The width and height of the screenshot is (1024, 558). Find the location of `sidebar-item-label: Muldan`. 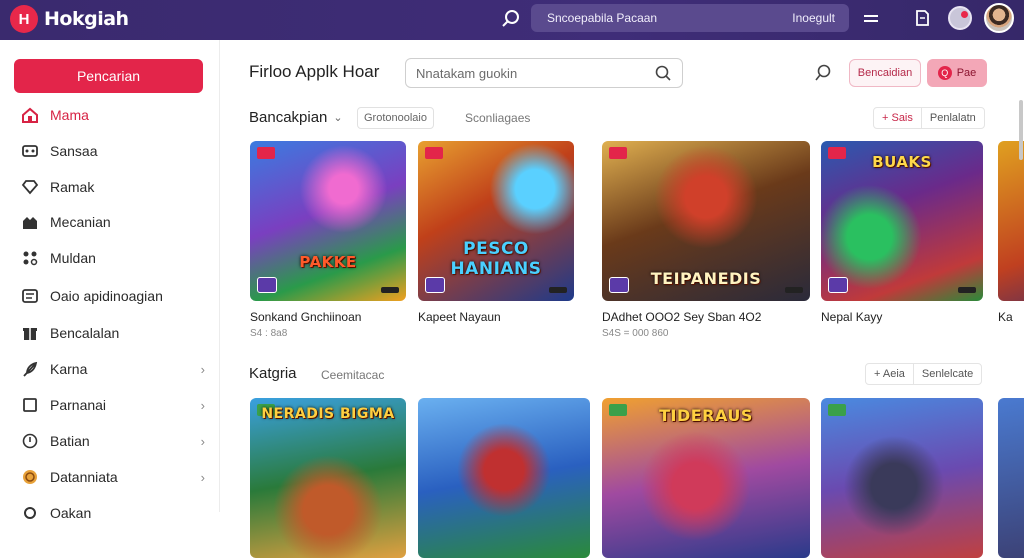

sidebar-item-label: Muldan is located at coordinates (73, 258).